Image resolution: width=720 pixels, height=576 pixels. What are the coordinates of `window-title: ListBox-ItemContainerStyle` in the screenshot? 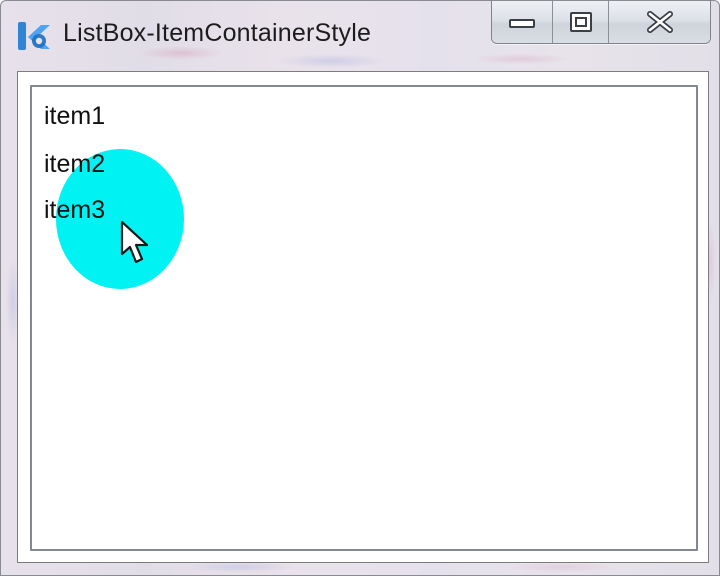 It's located at (217, 33).